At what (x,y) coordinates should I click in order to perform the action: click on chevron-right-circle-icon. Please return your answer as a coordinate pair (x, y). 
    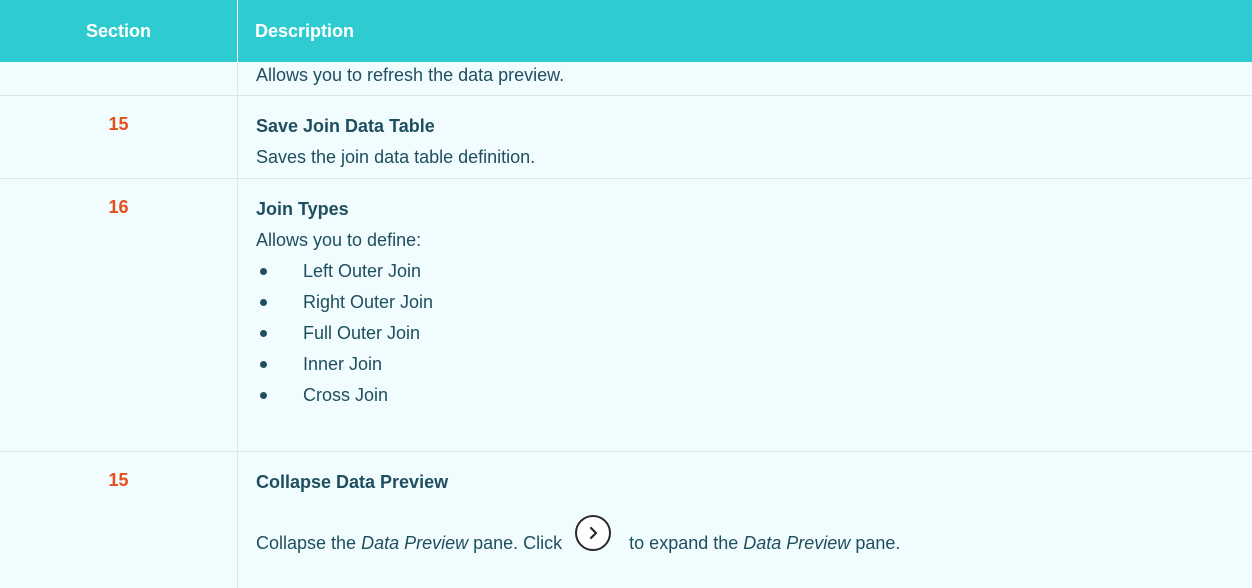
    Looking at the image, I should click on (593, 533).